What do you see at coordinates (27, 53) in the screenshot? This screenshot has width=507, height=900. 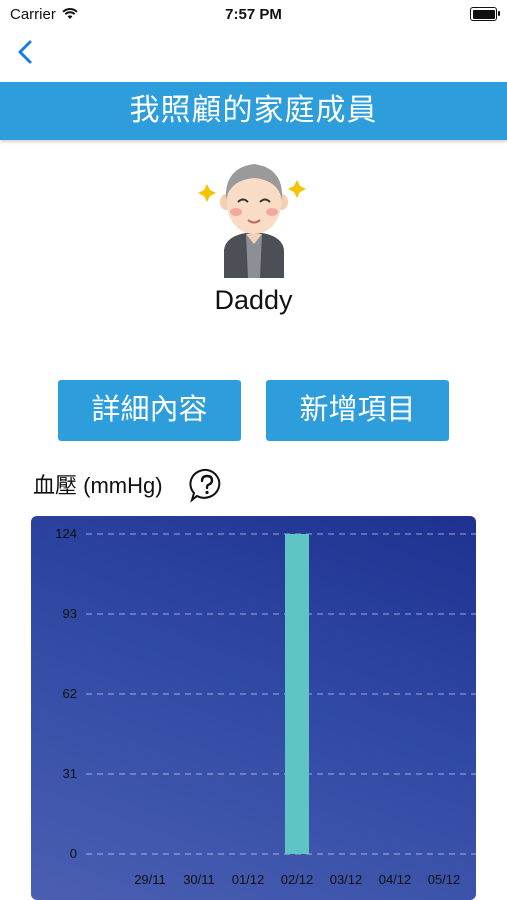 I see `back-chevron-icon` at bounding box center [27, 53].